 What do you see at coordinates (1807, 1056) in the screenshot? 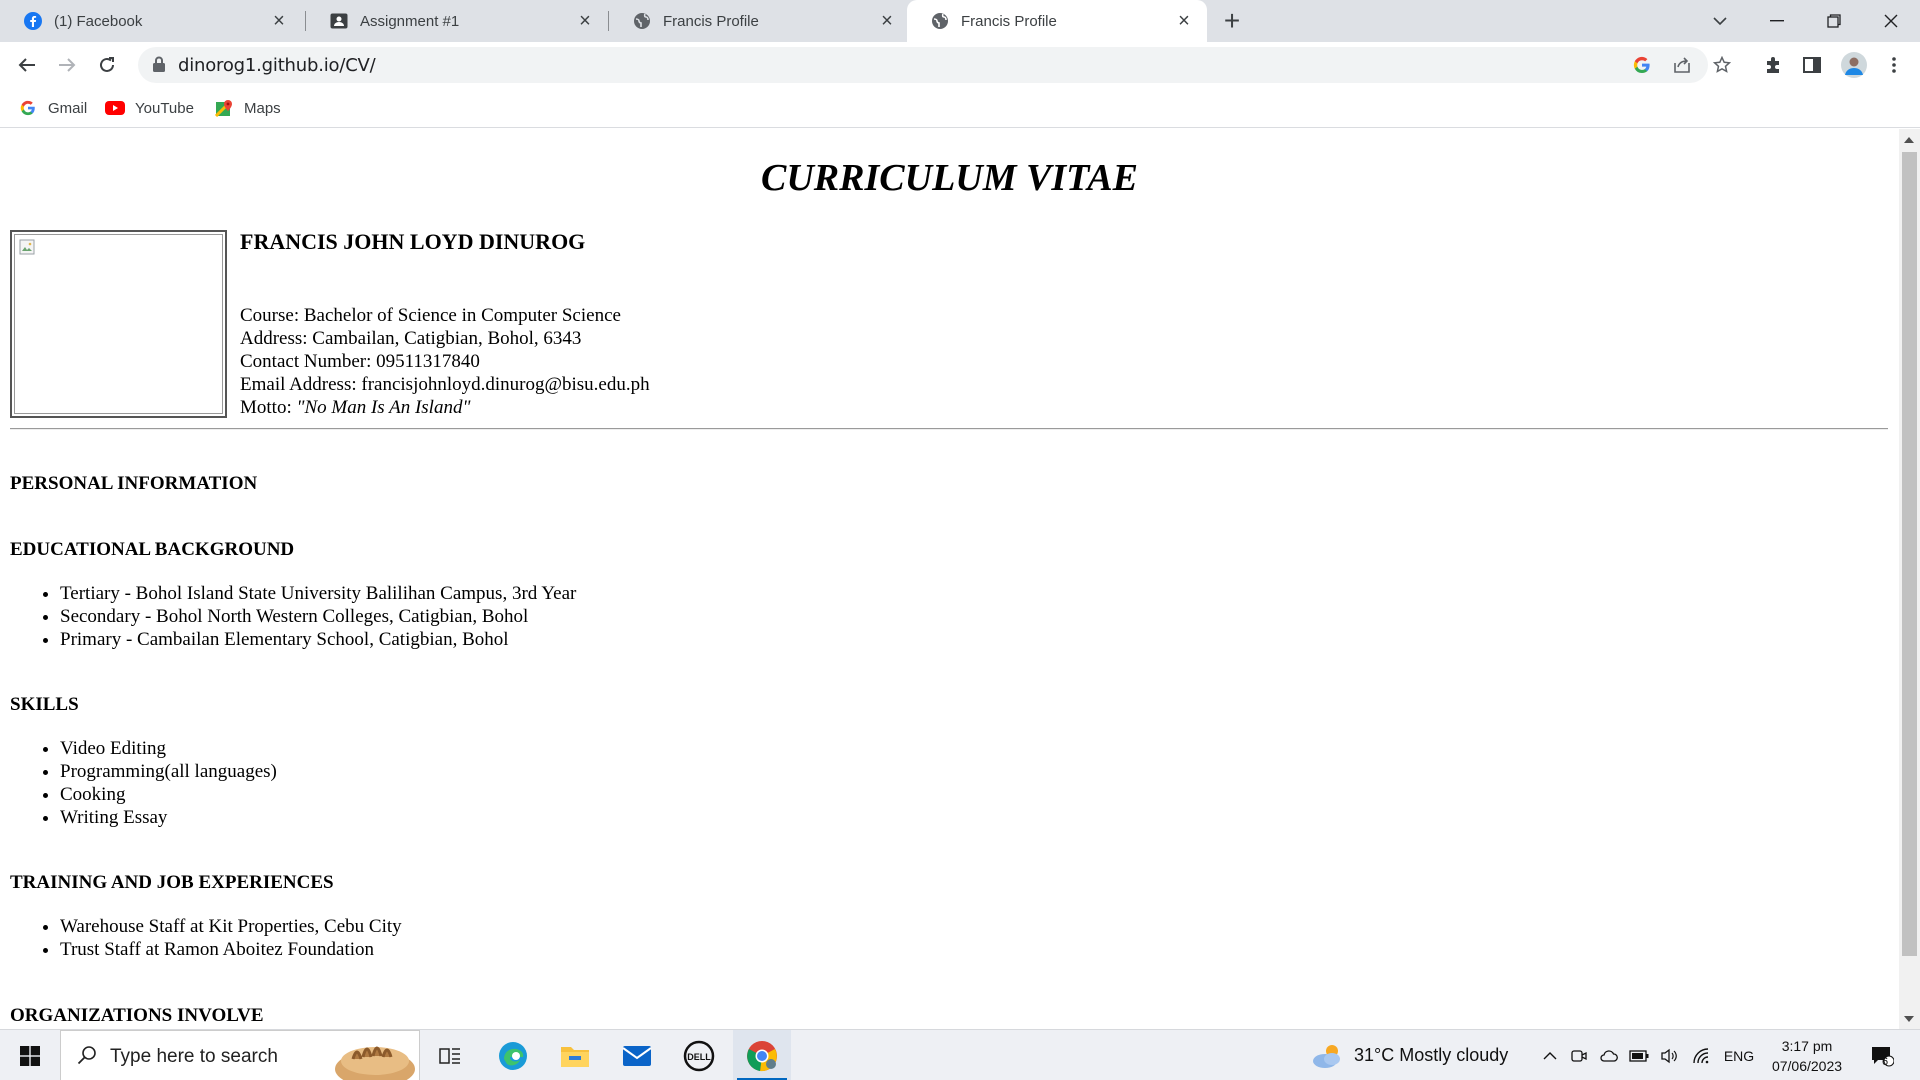
I see `clock: 3:17 pm 07/06/2023` at bounding box center [1807, 1056].